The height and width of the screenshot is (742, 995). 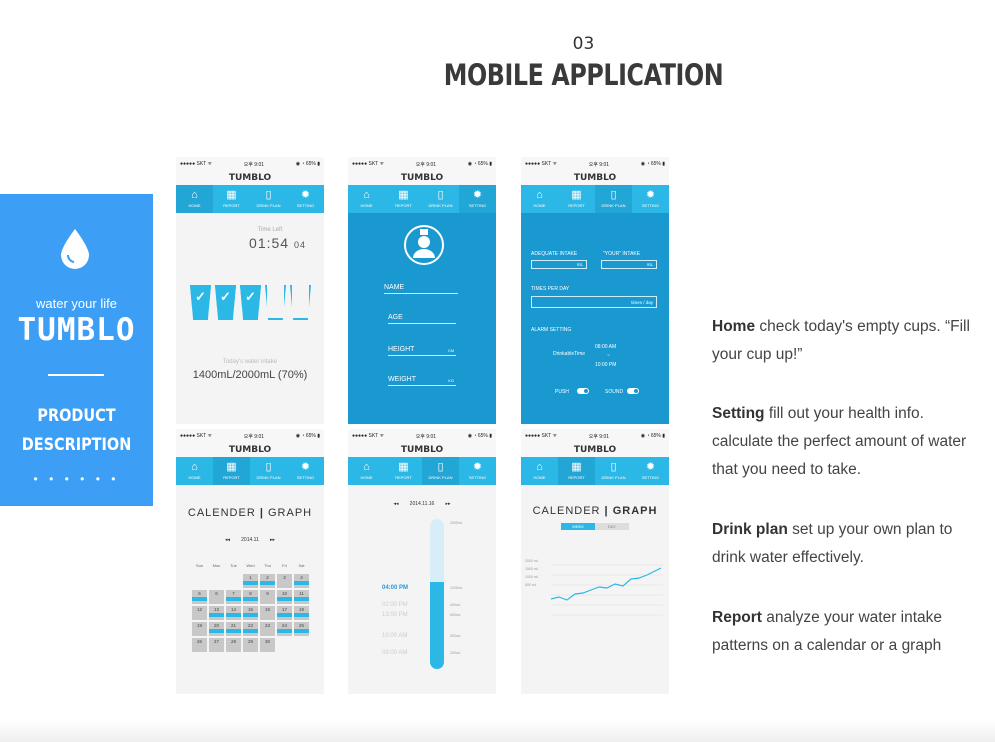 What do you see at coordinates (532, 561) in the screenshot?
I see `y-tick: 2000 mL` at bounding box center [532, 561].